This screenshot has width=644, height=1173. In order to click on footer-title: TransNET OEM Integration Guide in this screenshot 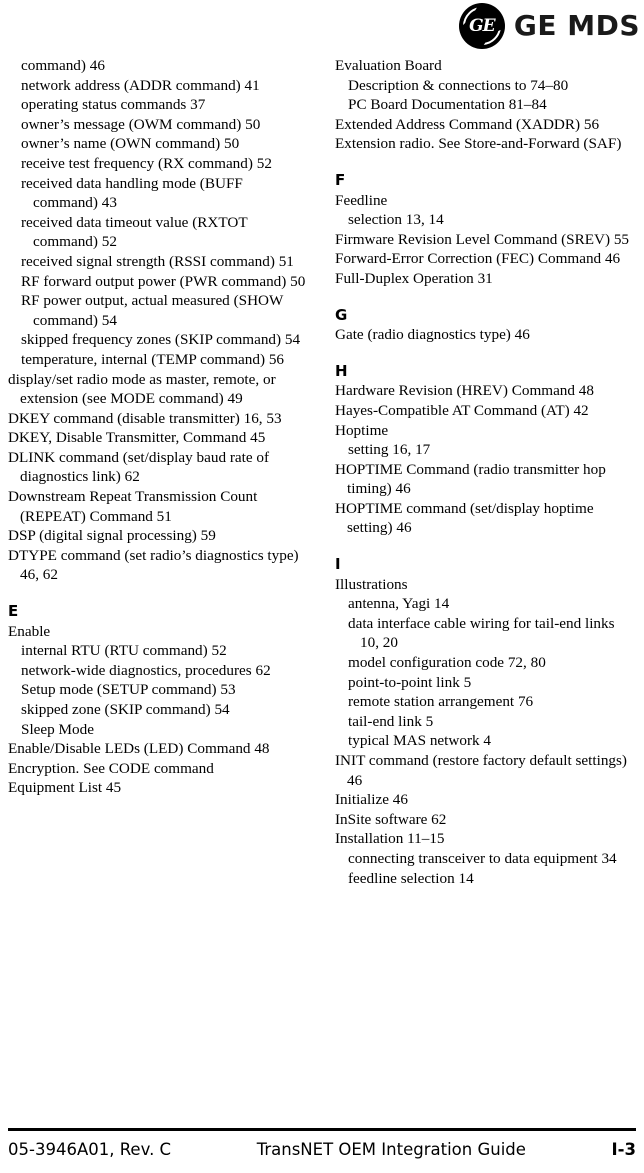, I will do `click(391, 1149)`.